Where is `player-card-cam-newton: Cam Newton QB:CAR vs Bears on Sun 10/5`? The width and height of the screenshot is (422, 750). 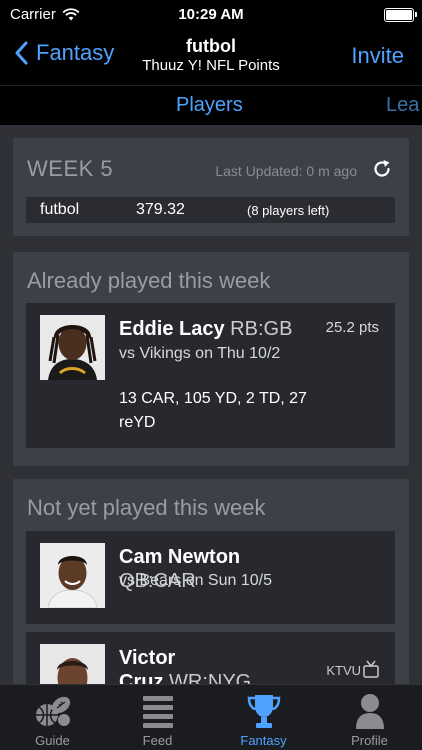
player-card-cam-newton: Cam Newton QB:CAR vs Bears on Sun 10/5 is located at coordinates (210, 577).